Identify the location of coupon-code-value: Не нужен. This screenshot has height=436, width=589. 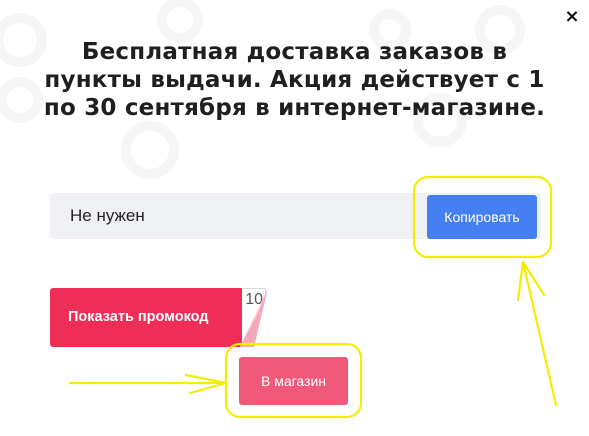
(107, 215).